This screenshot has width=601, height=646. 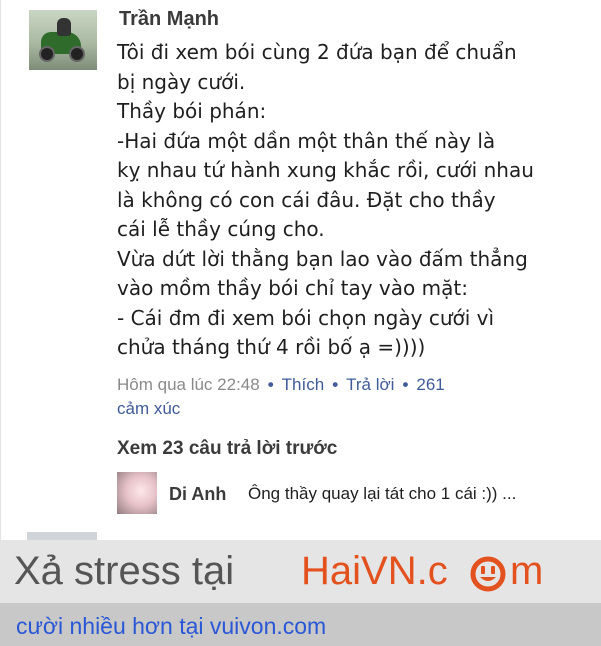 What do you see at coordinates (181, 81) in the screenshot?
I see `content-line: bị ngày cưới.` at bounding box center [181, 81].